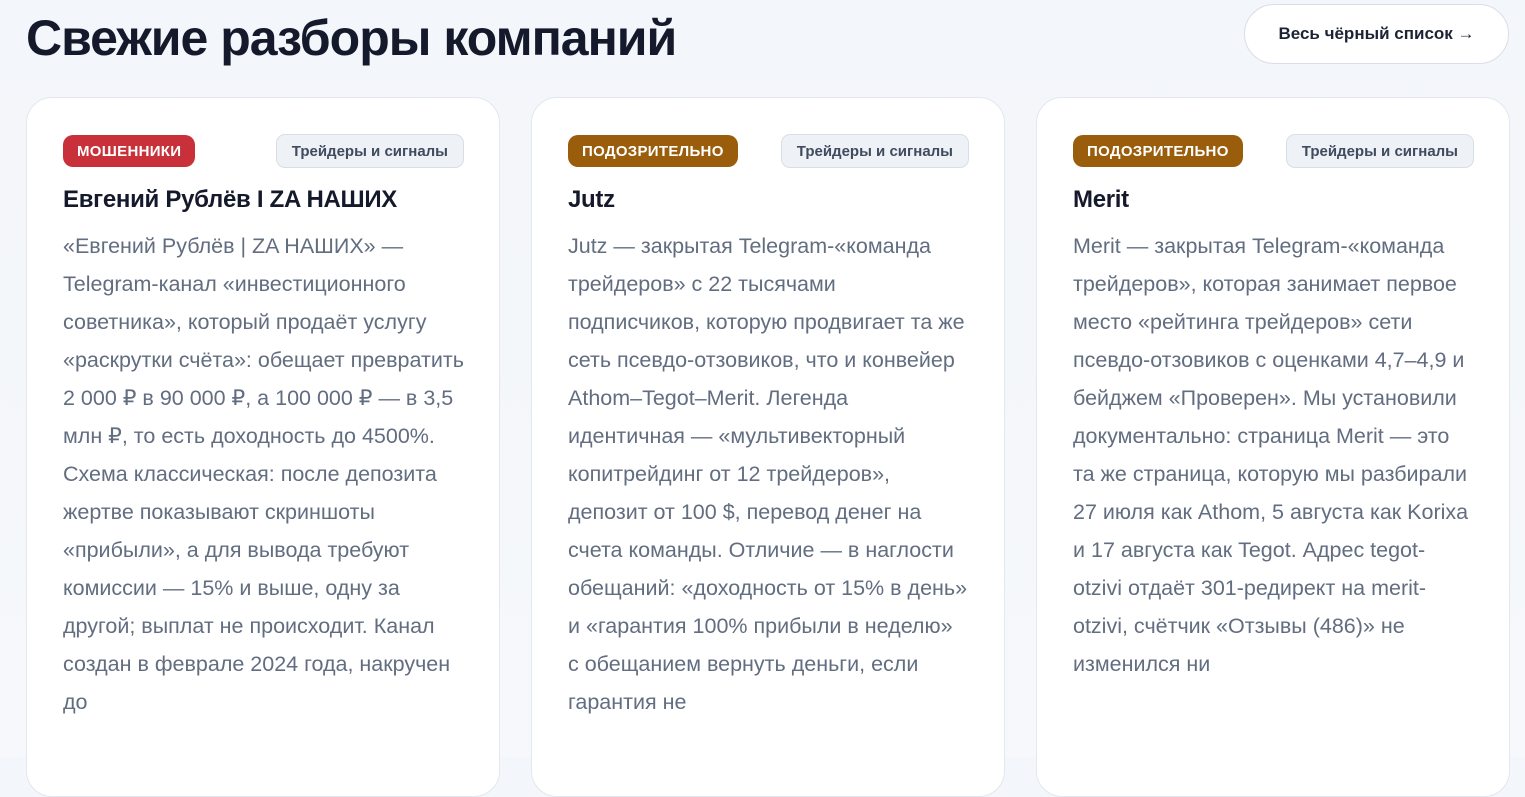 The height and width of the screenshot is (797, 1525). I want to click on card-title: Евгений Рублёв I ZA НАШИХ, so click(263, 200).